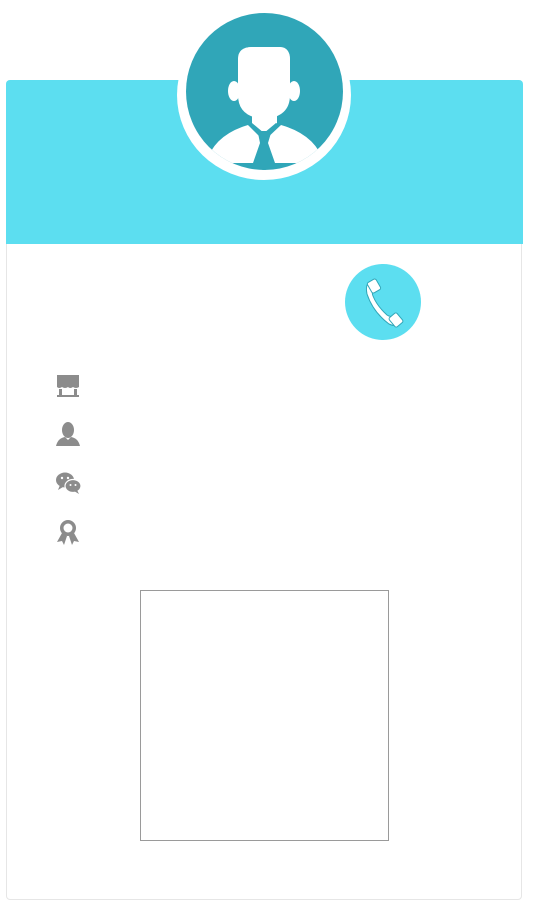 The width and height of the screenshot is (534, 907). What do you see at coordinates (254, 532) in the screenshot?
I see `info-row-award` at bounding box center [254, 532].